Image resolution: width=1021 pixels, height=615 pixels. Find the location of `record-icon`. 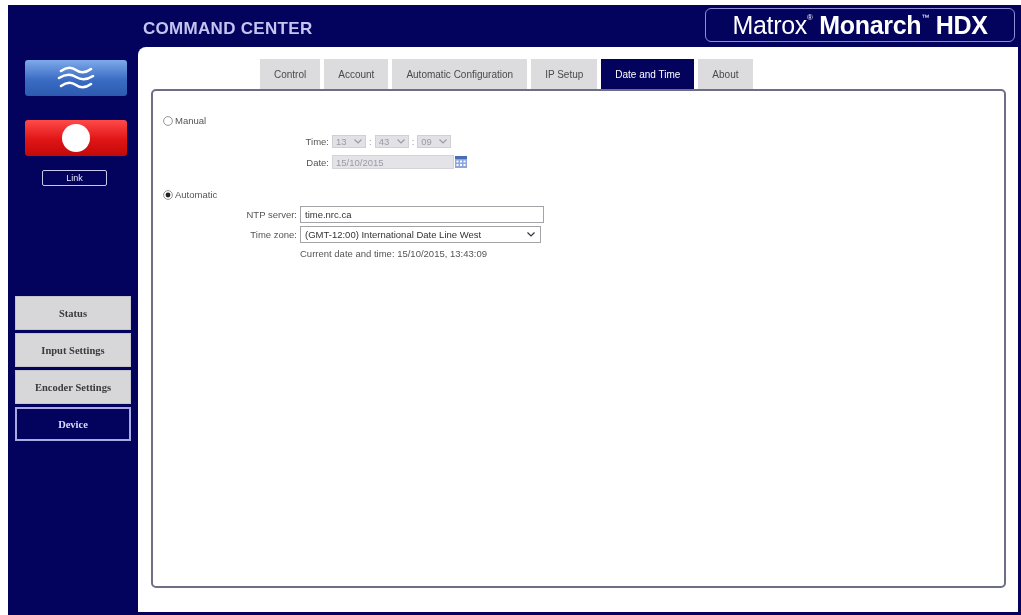

record-icon is located at coordinates (76, 138).